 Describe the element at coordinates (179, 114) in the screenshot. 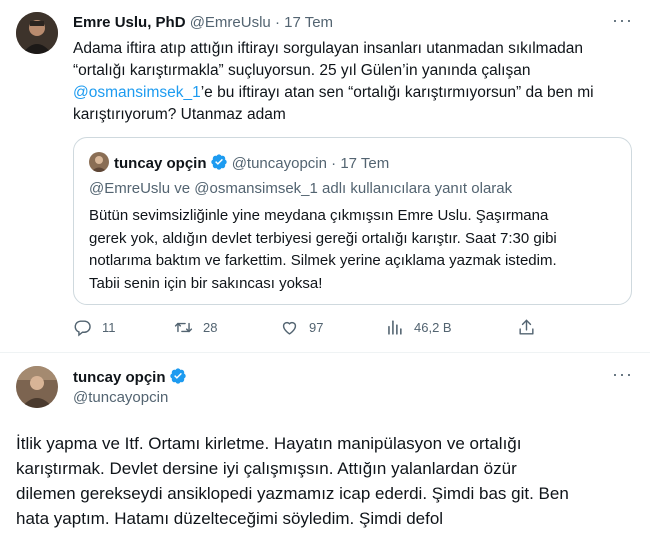

I see `tweet-text-line: karıştırıyorum? Utanmaz adam` at that location.